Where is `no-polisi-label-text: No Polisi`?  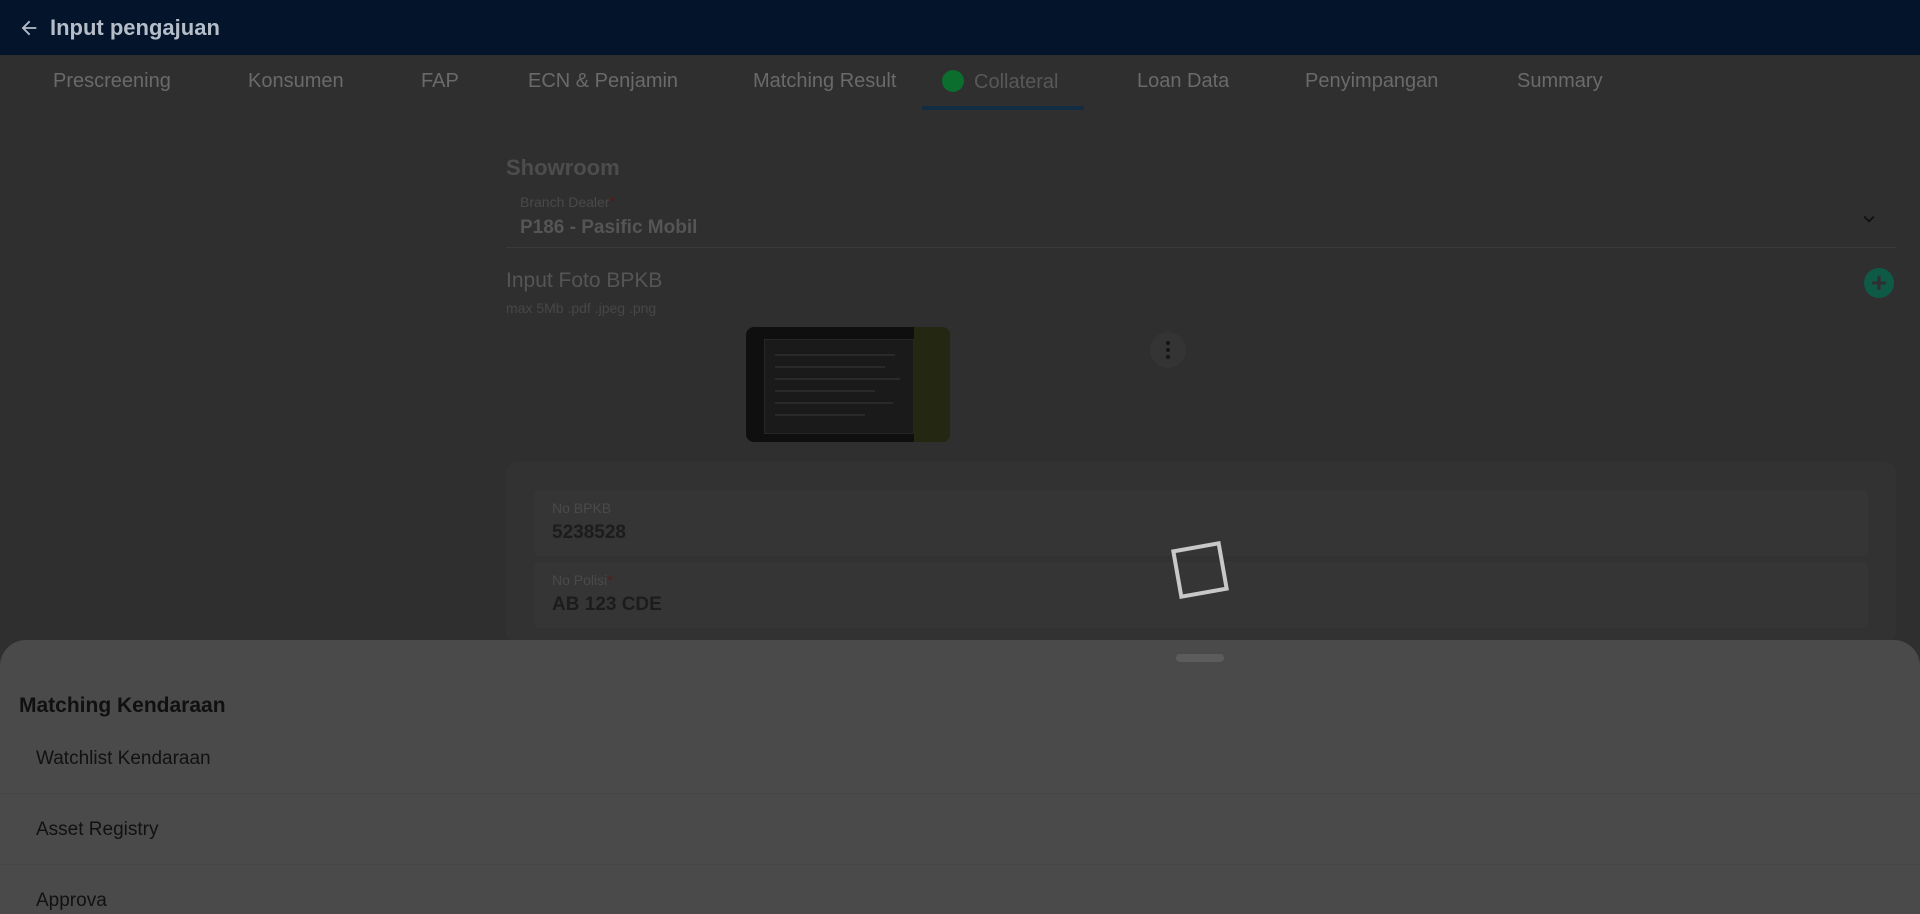 no-polisi-label-text: No Polisi is located at coordinates (580, 580).